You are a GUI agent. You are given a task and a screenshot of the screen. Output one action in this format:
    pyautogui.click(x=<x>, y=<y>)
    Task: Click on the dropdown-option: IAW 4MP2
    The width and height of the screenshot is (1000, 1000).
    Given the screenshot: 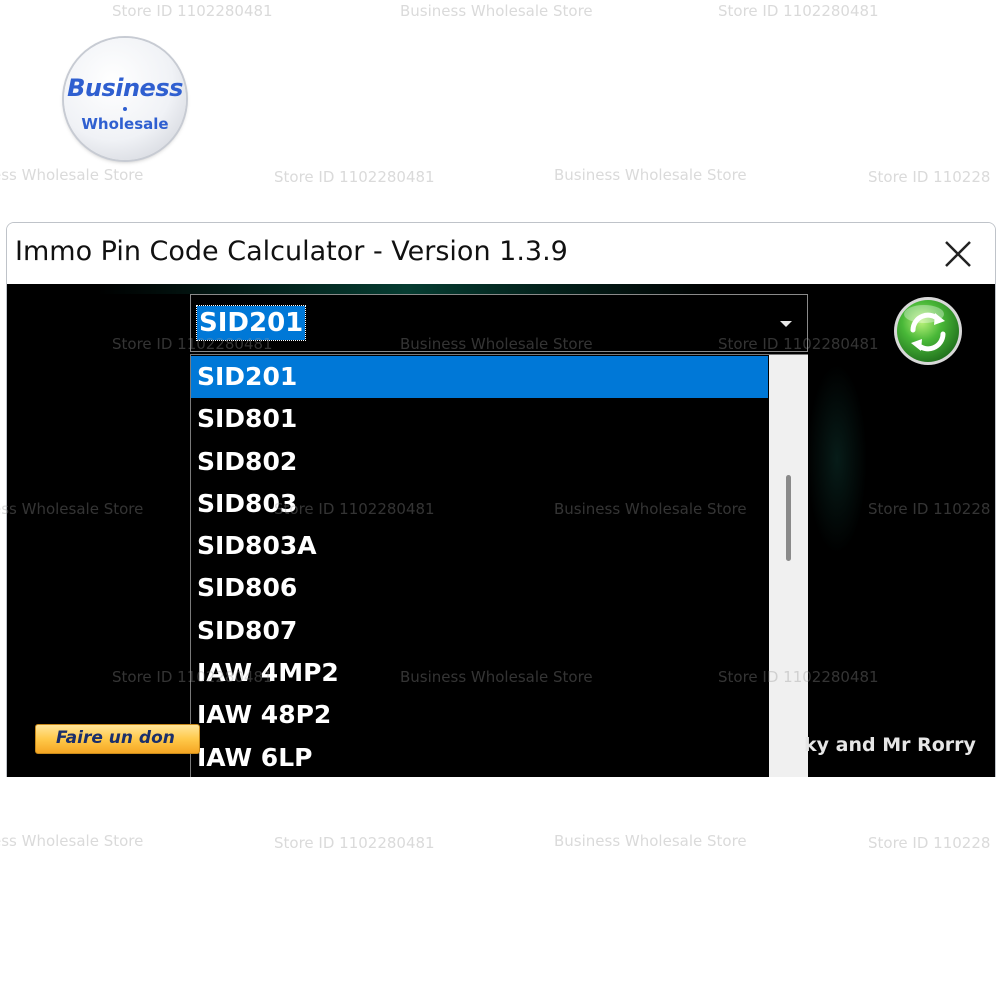 What is the action you would take?
    pyautogui.click(x=479, y=673)
    